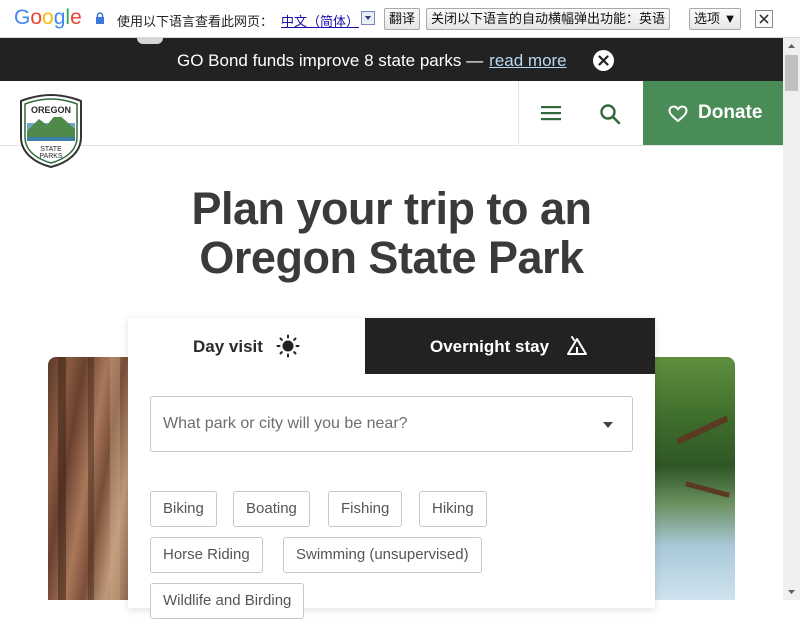 This screenshot has height=619, width=800. What do you see at coordinates (206, 555) in the screenshot?
I see `activity-chip-horse-riding: Horse Riding` at bounding box center [206, 555].